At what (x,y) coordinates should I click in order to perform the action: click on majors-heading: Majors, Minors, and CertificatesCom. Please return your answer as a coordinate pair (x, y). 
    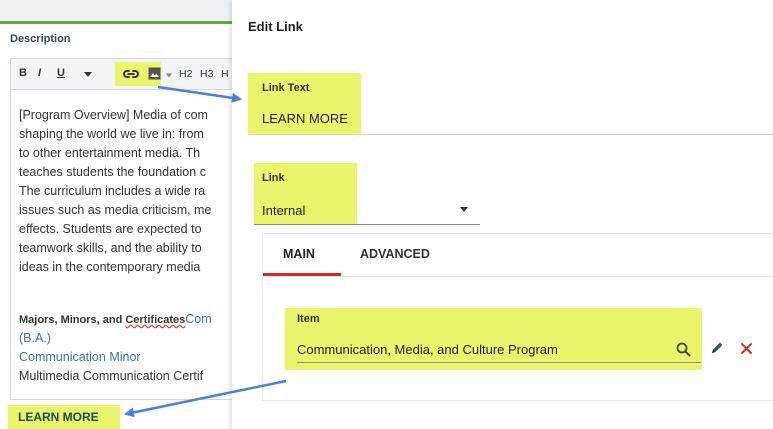
    Looking at the image, I should click on (115, 319).